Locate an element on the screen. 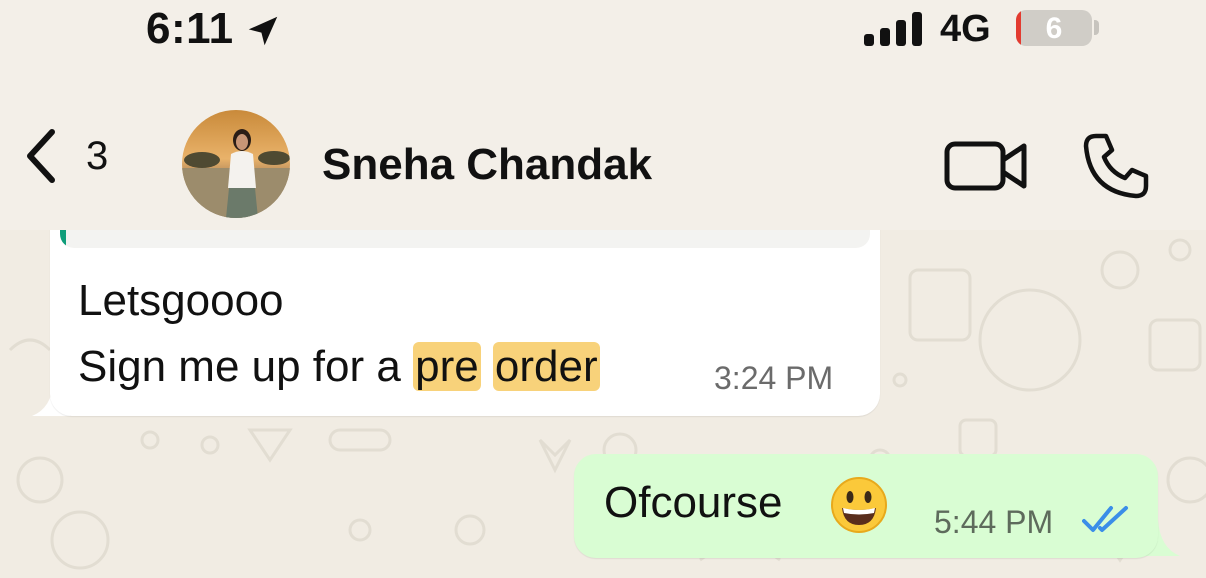 The image size is (1206, 578). message-text: Sign me up for a is located at coordinates (239, 366).